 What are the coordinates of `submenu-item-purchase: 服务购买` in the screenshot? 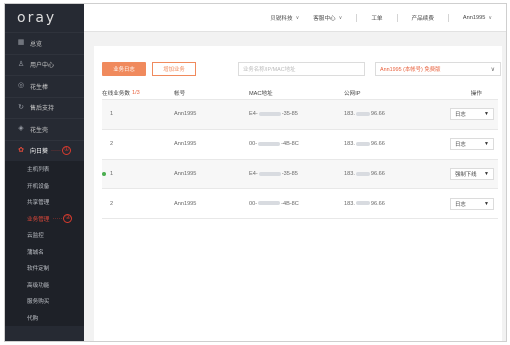 It's located at (44, 301).